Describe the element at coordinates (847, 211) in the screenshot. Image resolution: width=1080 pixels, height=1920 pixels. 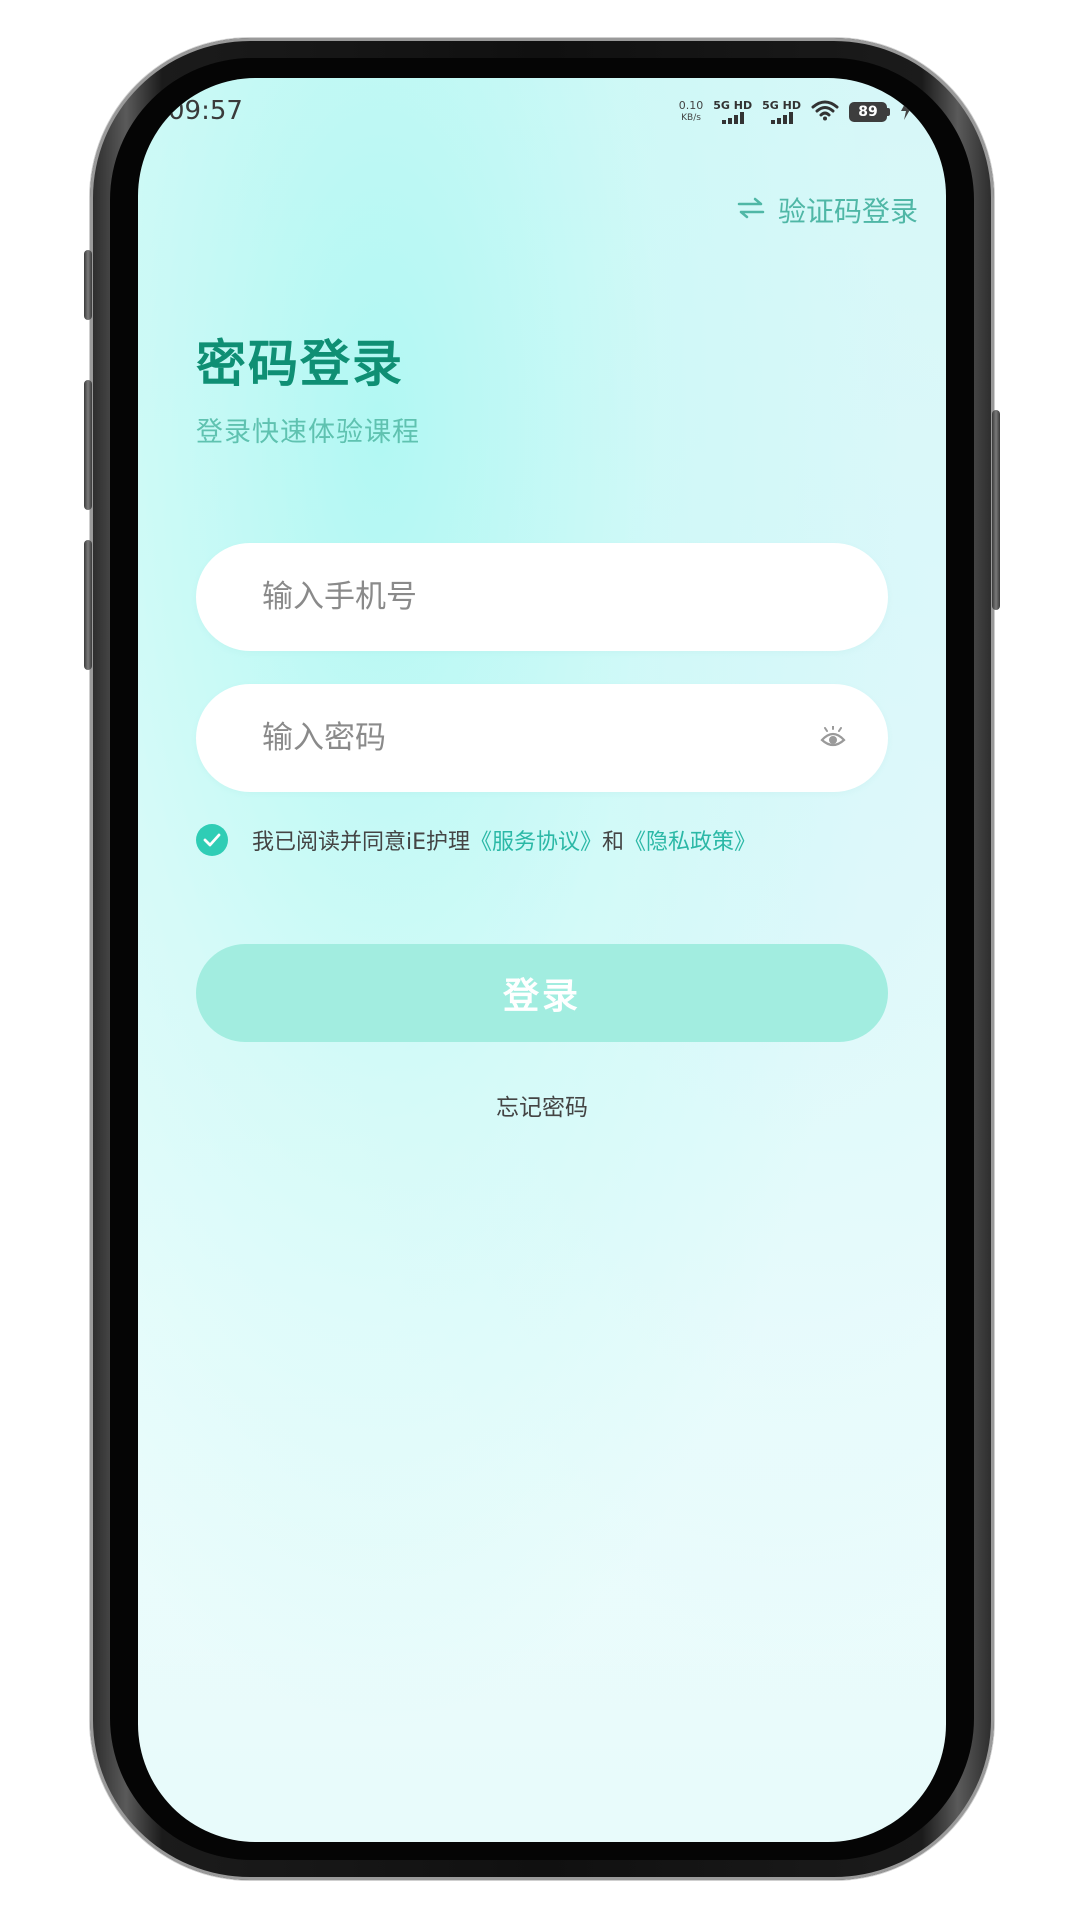
I see `switch-login-label: 验证码登录` at that location.